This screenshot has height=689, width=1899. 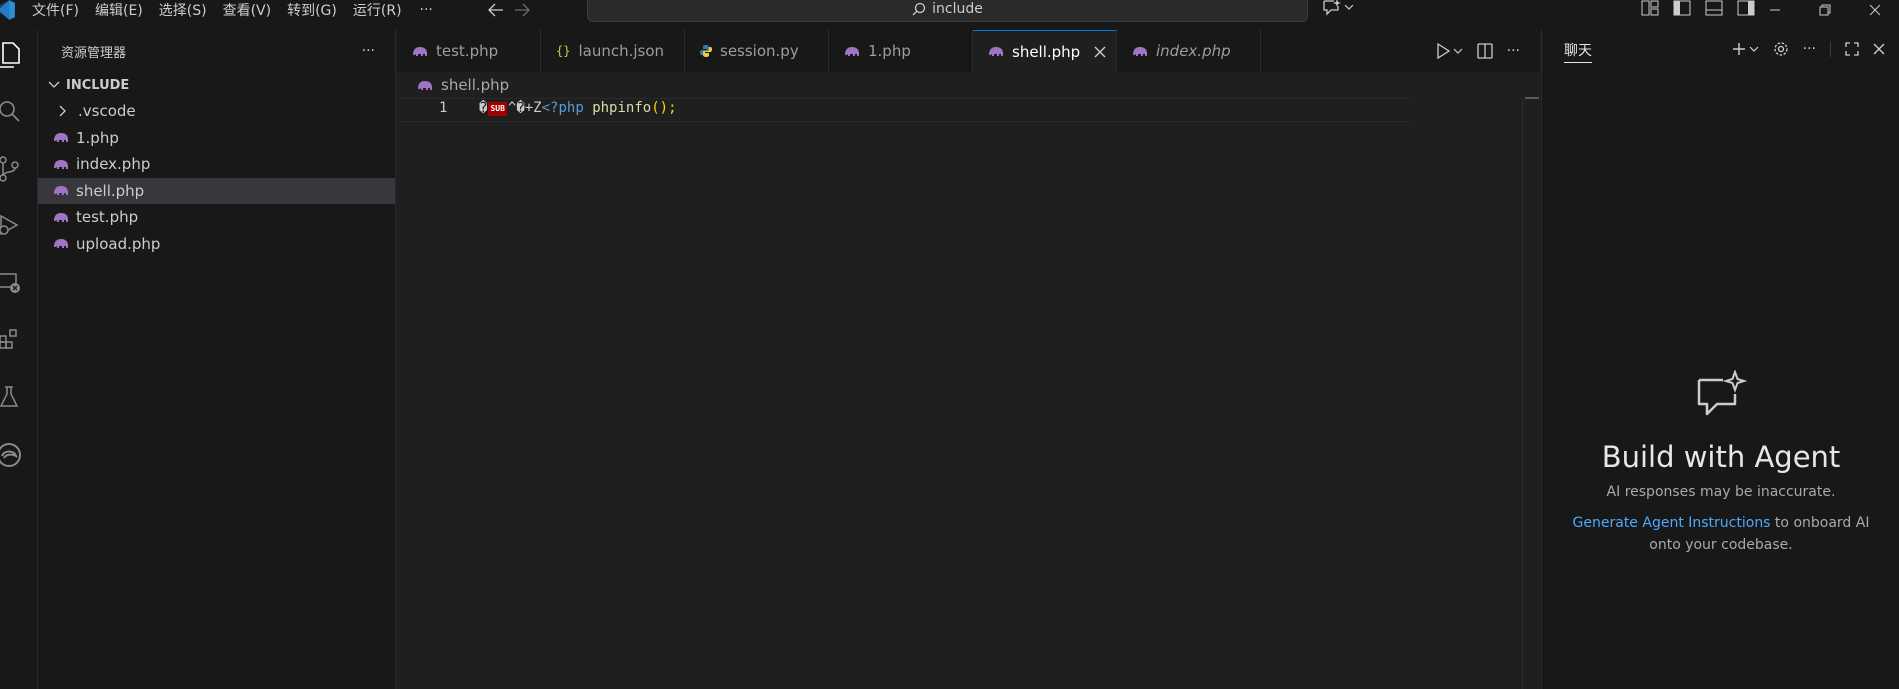 I want to click on menu-bar: 文件(F) 编辑(E) 选择(S) 查看(V) 转到(G) 运行(R) ···, so click(x=233, y=10).